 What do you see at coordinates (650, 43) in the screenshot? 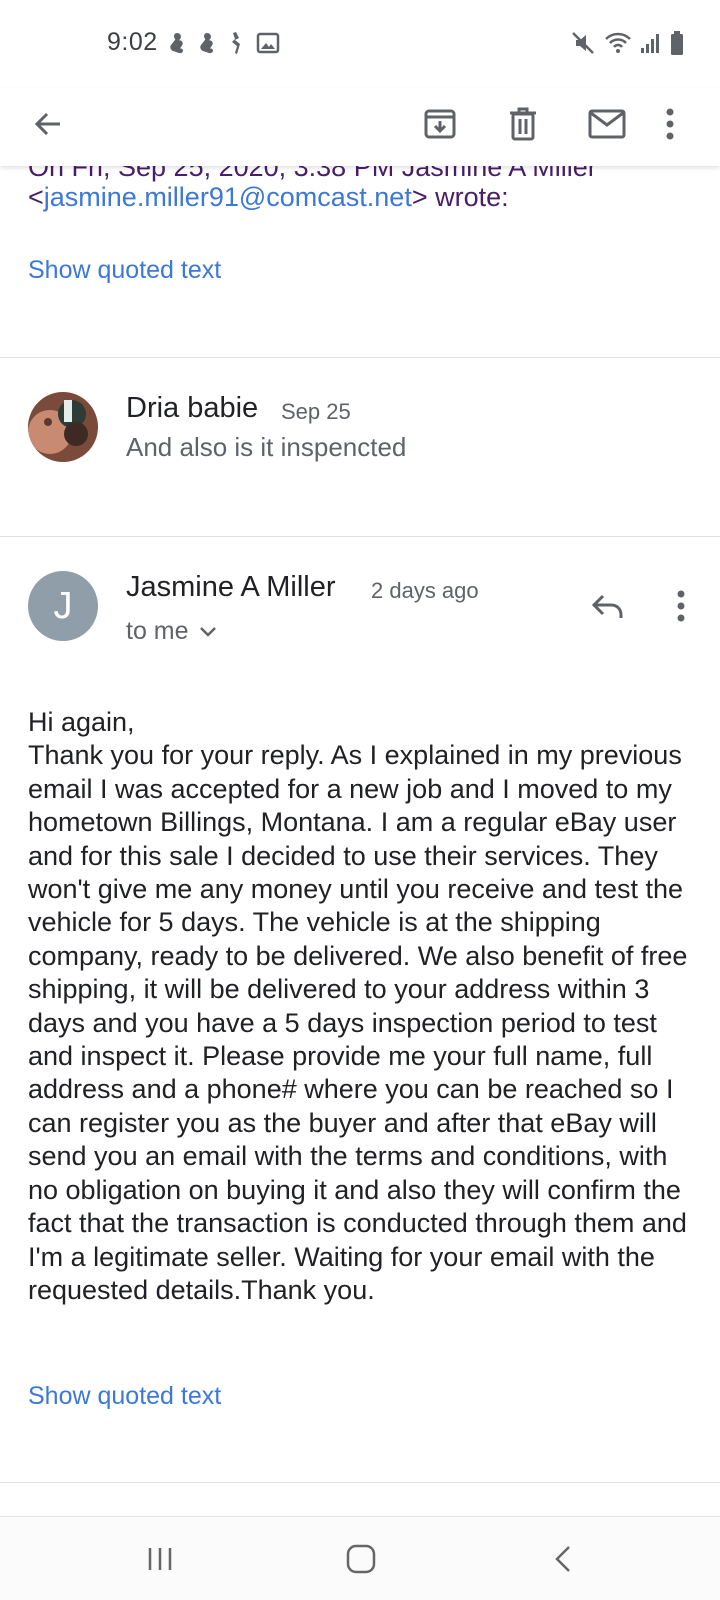
I see `signal-icon` at bounding box center [650, 43].